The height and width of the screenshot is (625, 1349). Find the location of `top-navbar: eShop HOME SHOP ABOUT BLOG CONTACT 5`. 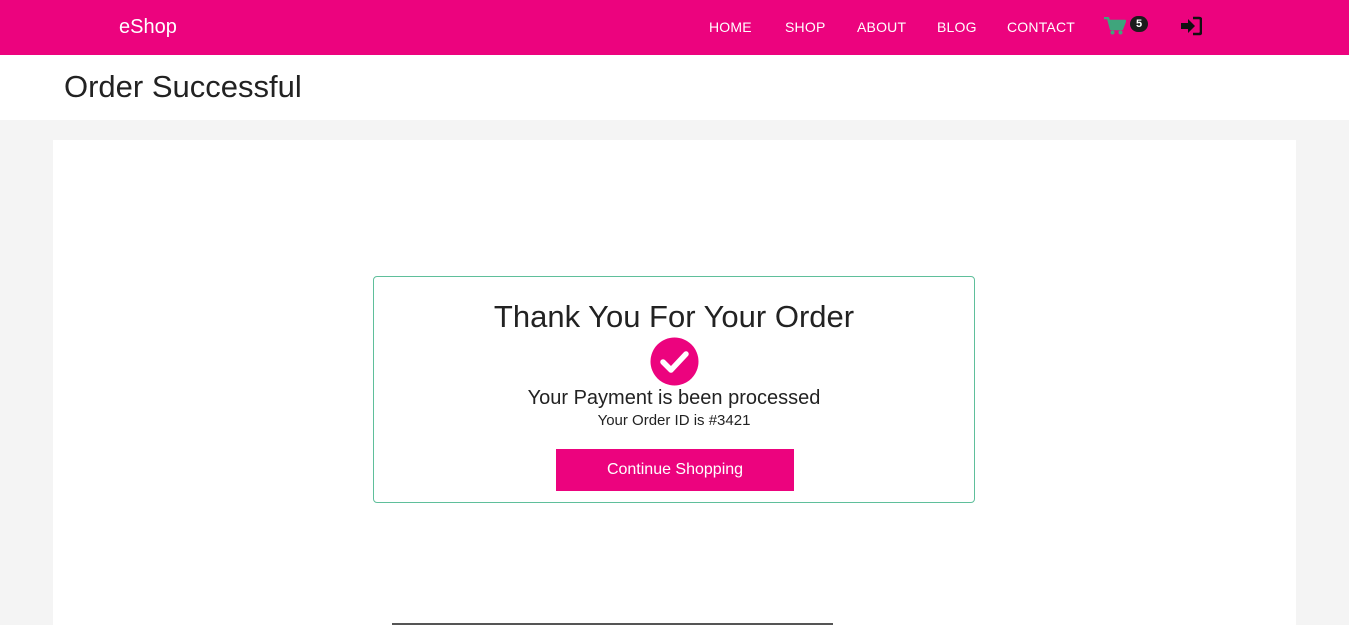

top-navbar: eShop HOME SHOP ABOUT BLOG CONTACT 5 is located at coordinates (674, 27).